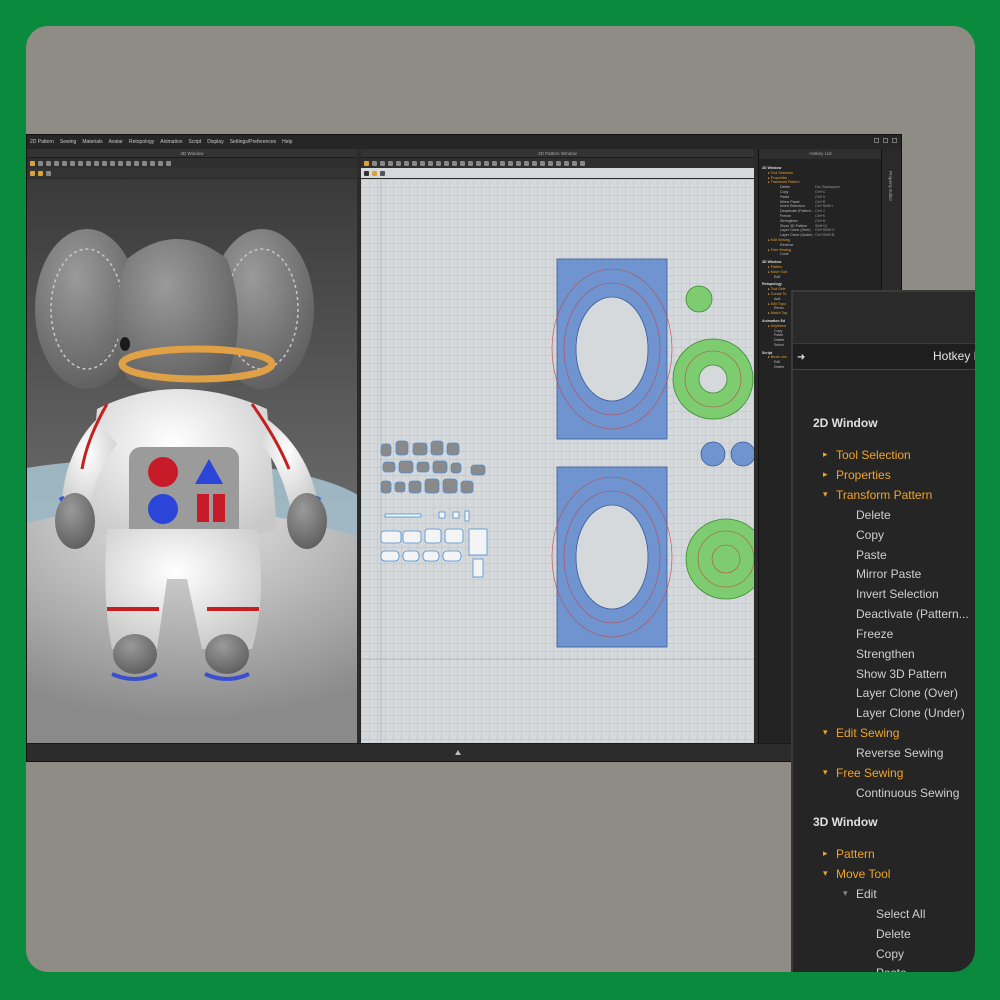 The image size is (1000, 1000). Describe the element at coordinates (366, 173) in the screenshot. I see `select-icon` at that location.